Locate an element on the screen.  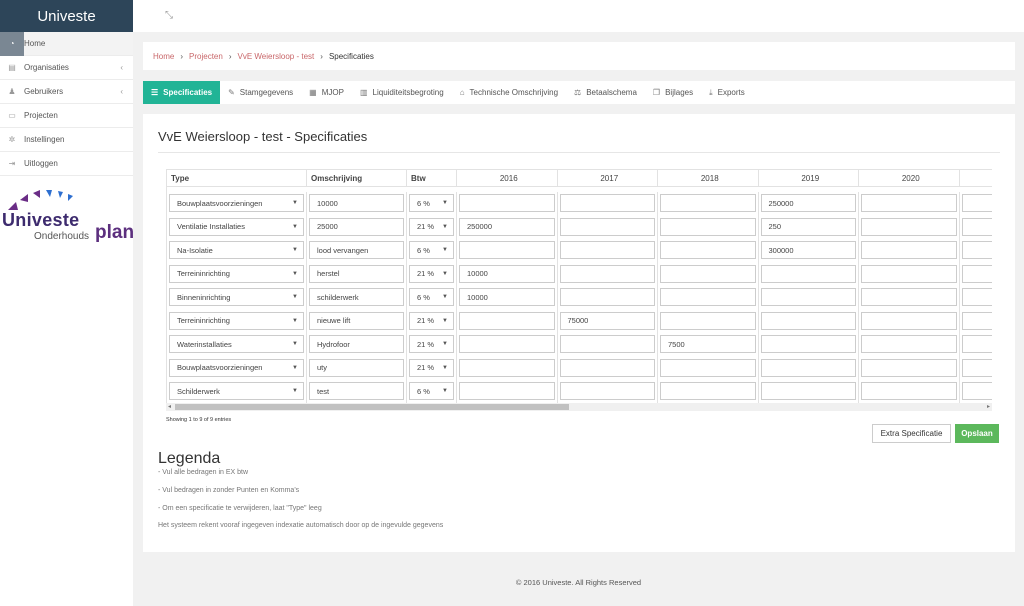
column-header-omschrijving: Omschrijving is located at coordinates (356, 178).